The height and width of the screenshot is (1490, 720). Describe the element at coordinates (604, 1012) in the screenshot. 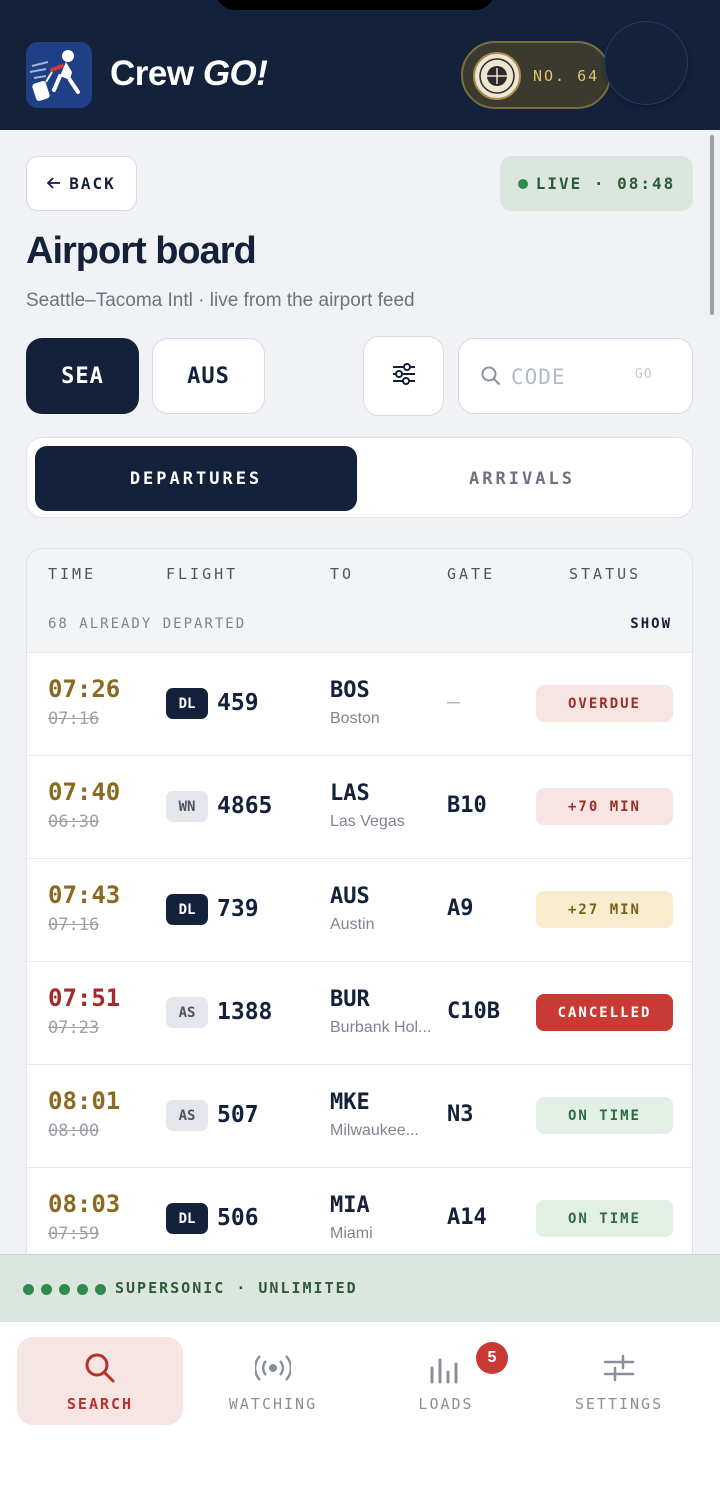

I see `status-badge: CANCELLED` at that location.